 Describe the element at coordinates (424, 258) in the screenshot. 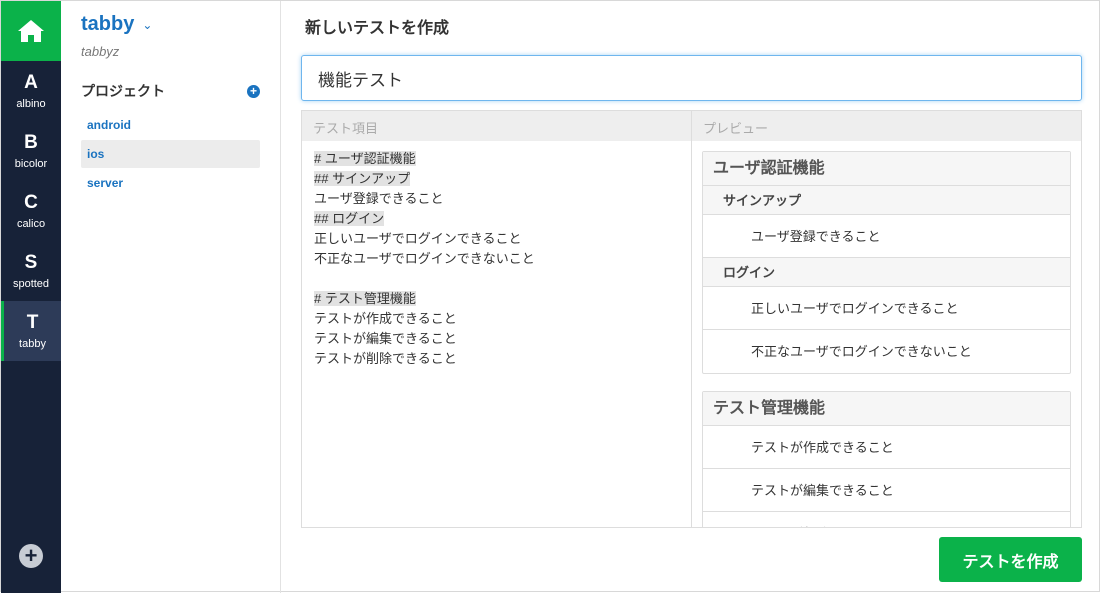

I see `source-line: 不正なユーザでログインできないこと` at that location.